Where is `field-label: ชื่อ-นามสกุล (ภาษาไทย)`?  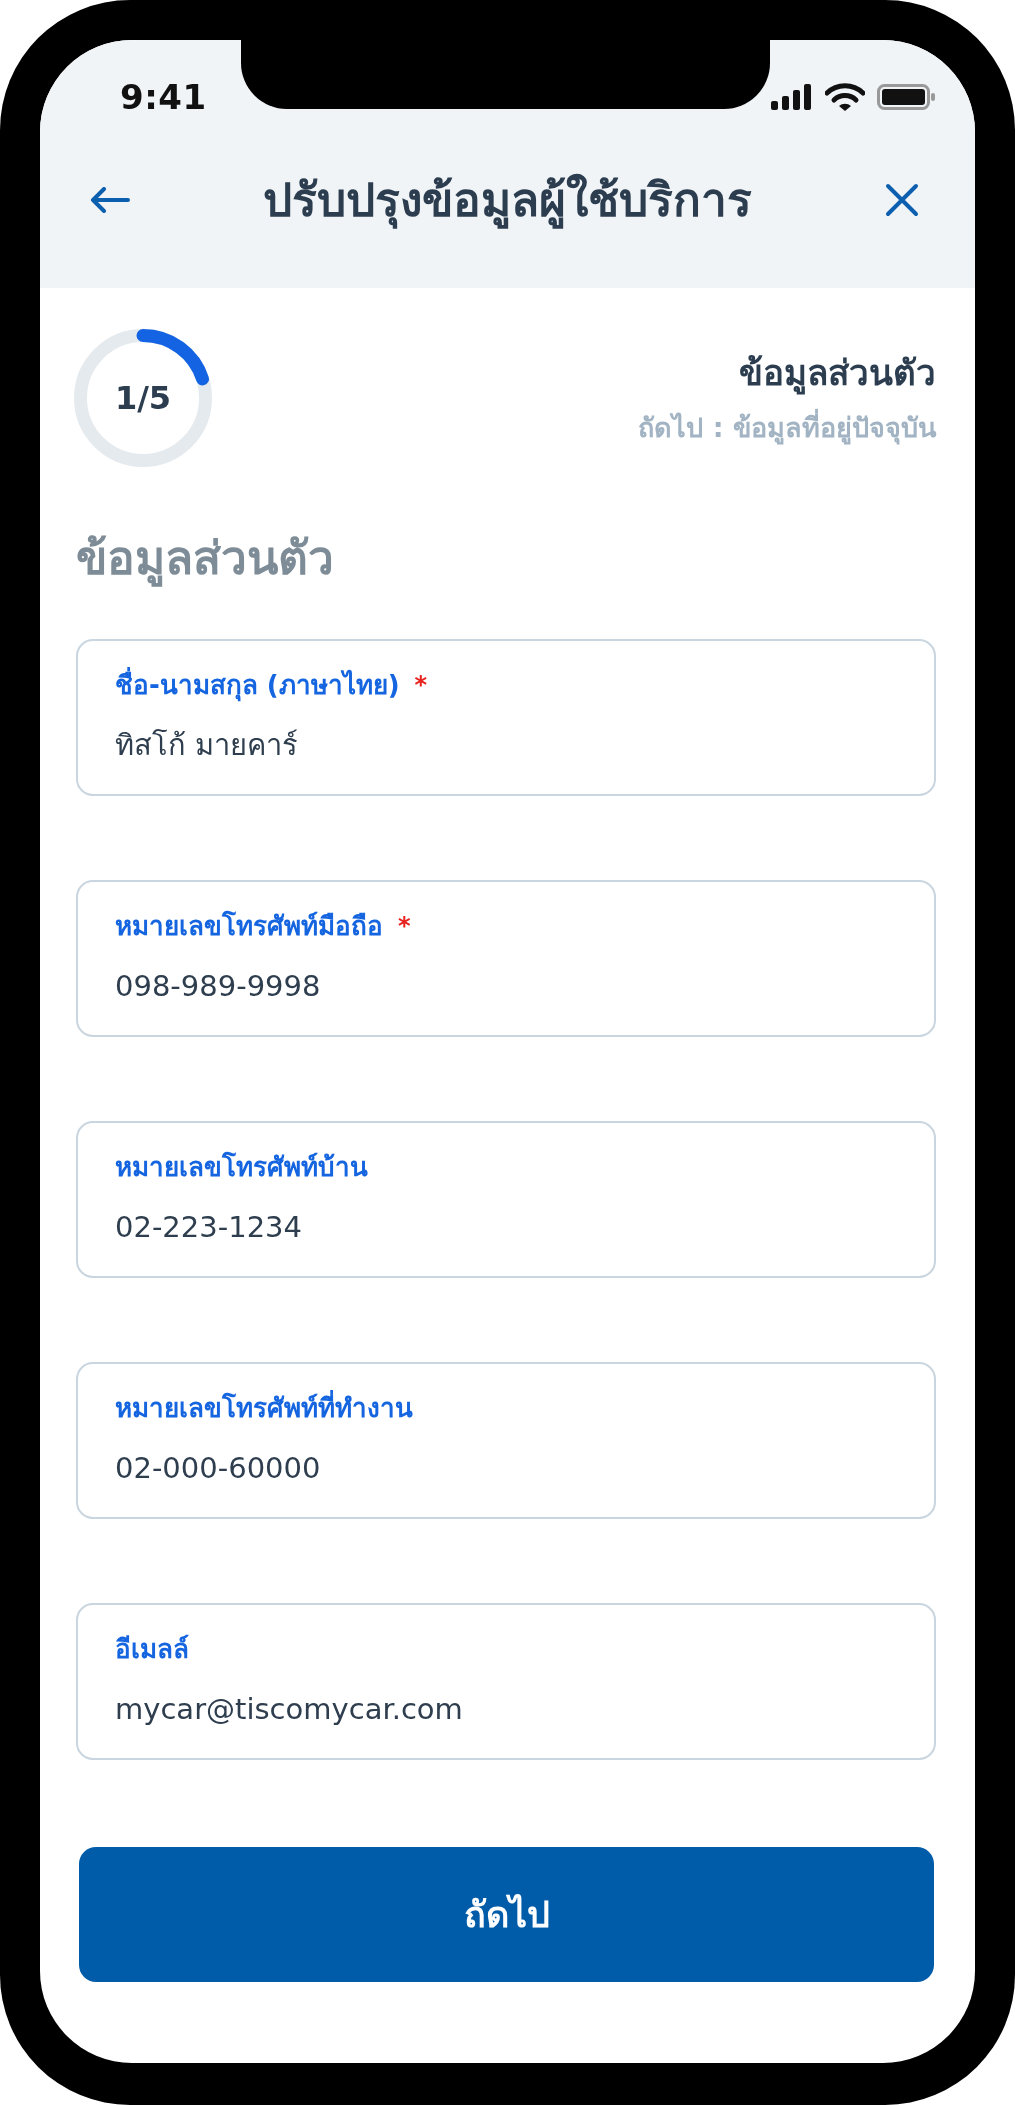
field-label: ชื่อ-นามสกุล (ภาษาไทย) is located at coordinates (257, 685).